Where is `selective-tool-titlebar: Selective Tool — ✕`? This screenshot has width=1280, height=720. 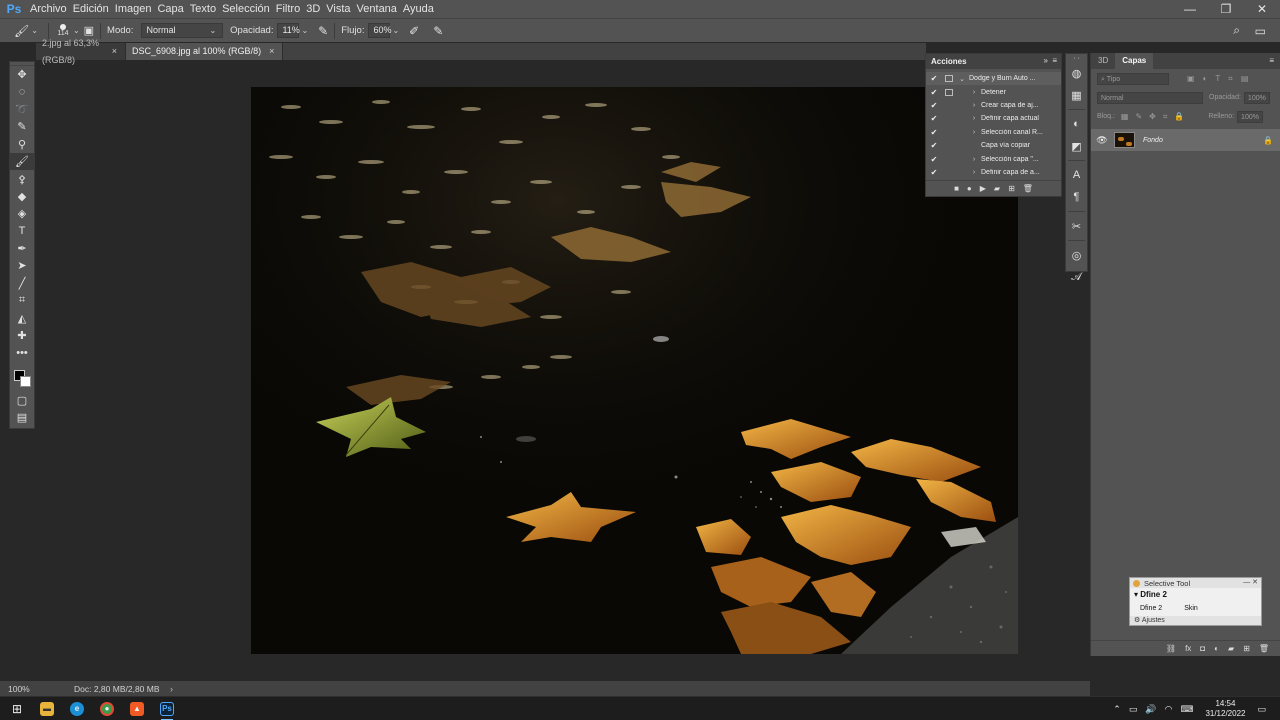 selective-tool-titlebar: Selective Tool — ✕ is located at coordinates (1195, 583).